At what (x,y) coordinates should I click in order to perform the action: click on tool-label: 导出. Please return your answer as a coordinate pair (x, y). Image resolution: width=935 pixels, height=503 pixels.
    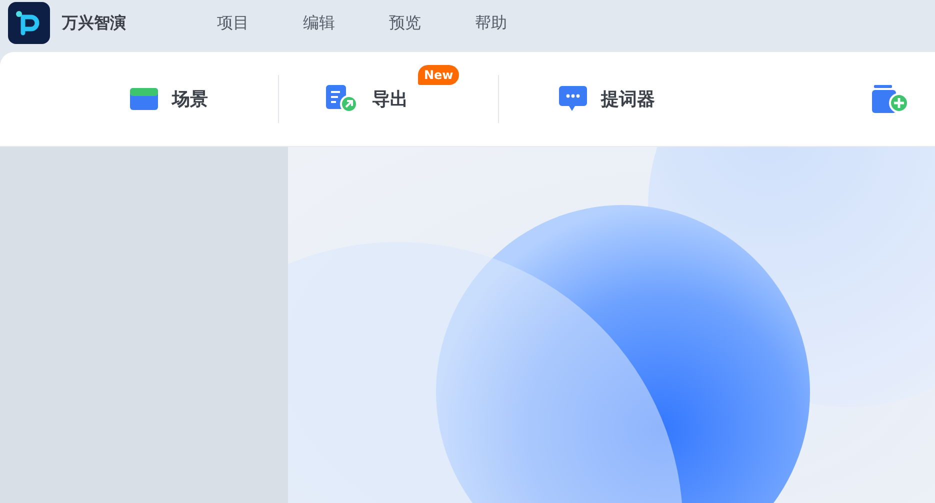
    Looking at the image, I should click on (390, 99).